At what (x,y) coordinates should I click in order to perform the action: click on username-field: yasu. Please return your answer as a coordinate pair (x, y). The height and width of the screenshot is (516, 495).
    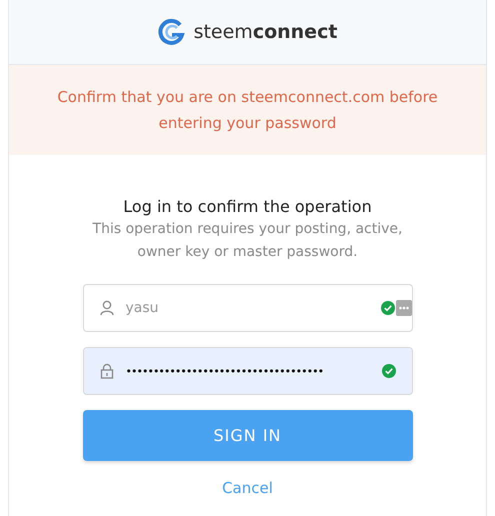
    Looking at the image, I should click on (247, 308).